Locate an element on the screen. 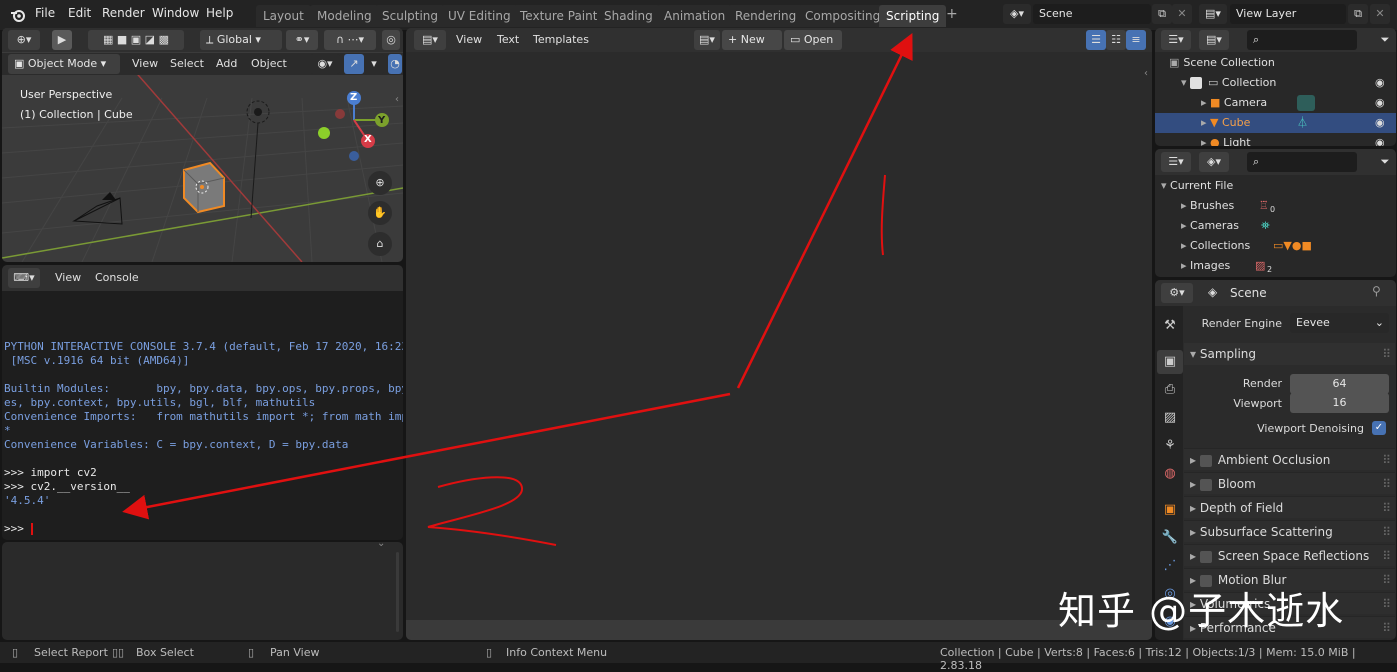 The width and height of the screenshot is (1397, 672). watermark-text: 知乎 @子木逝水 is located at coordinates (1201, 611).